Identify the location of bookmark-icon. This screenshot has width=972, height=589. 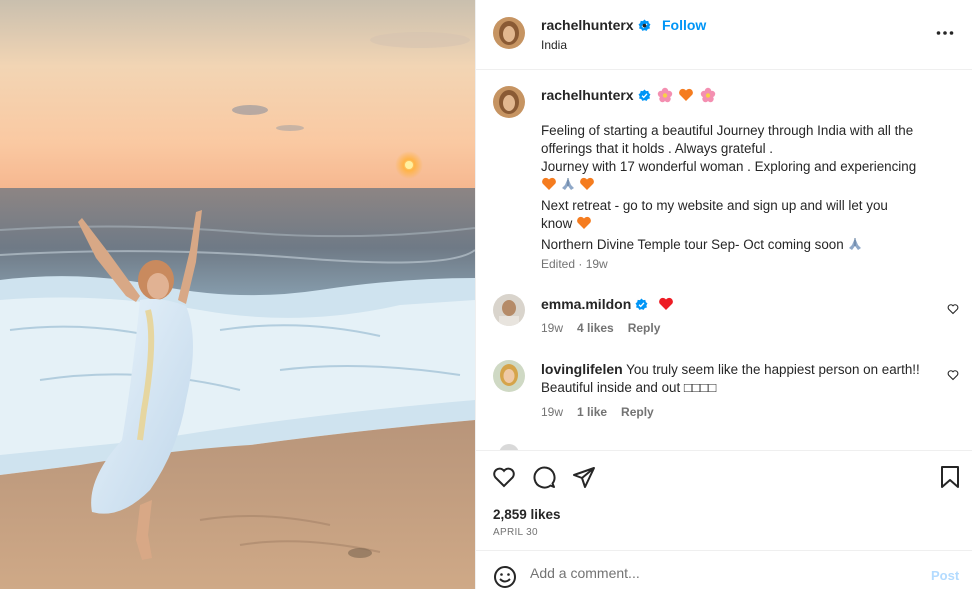
(950, 478).